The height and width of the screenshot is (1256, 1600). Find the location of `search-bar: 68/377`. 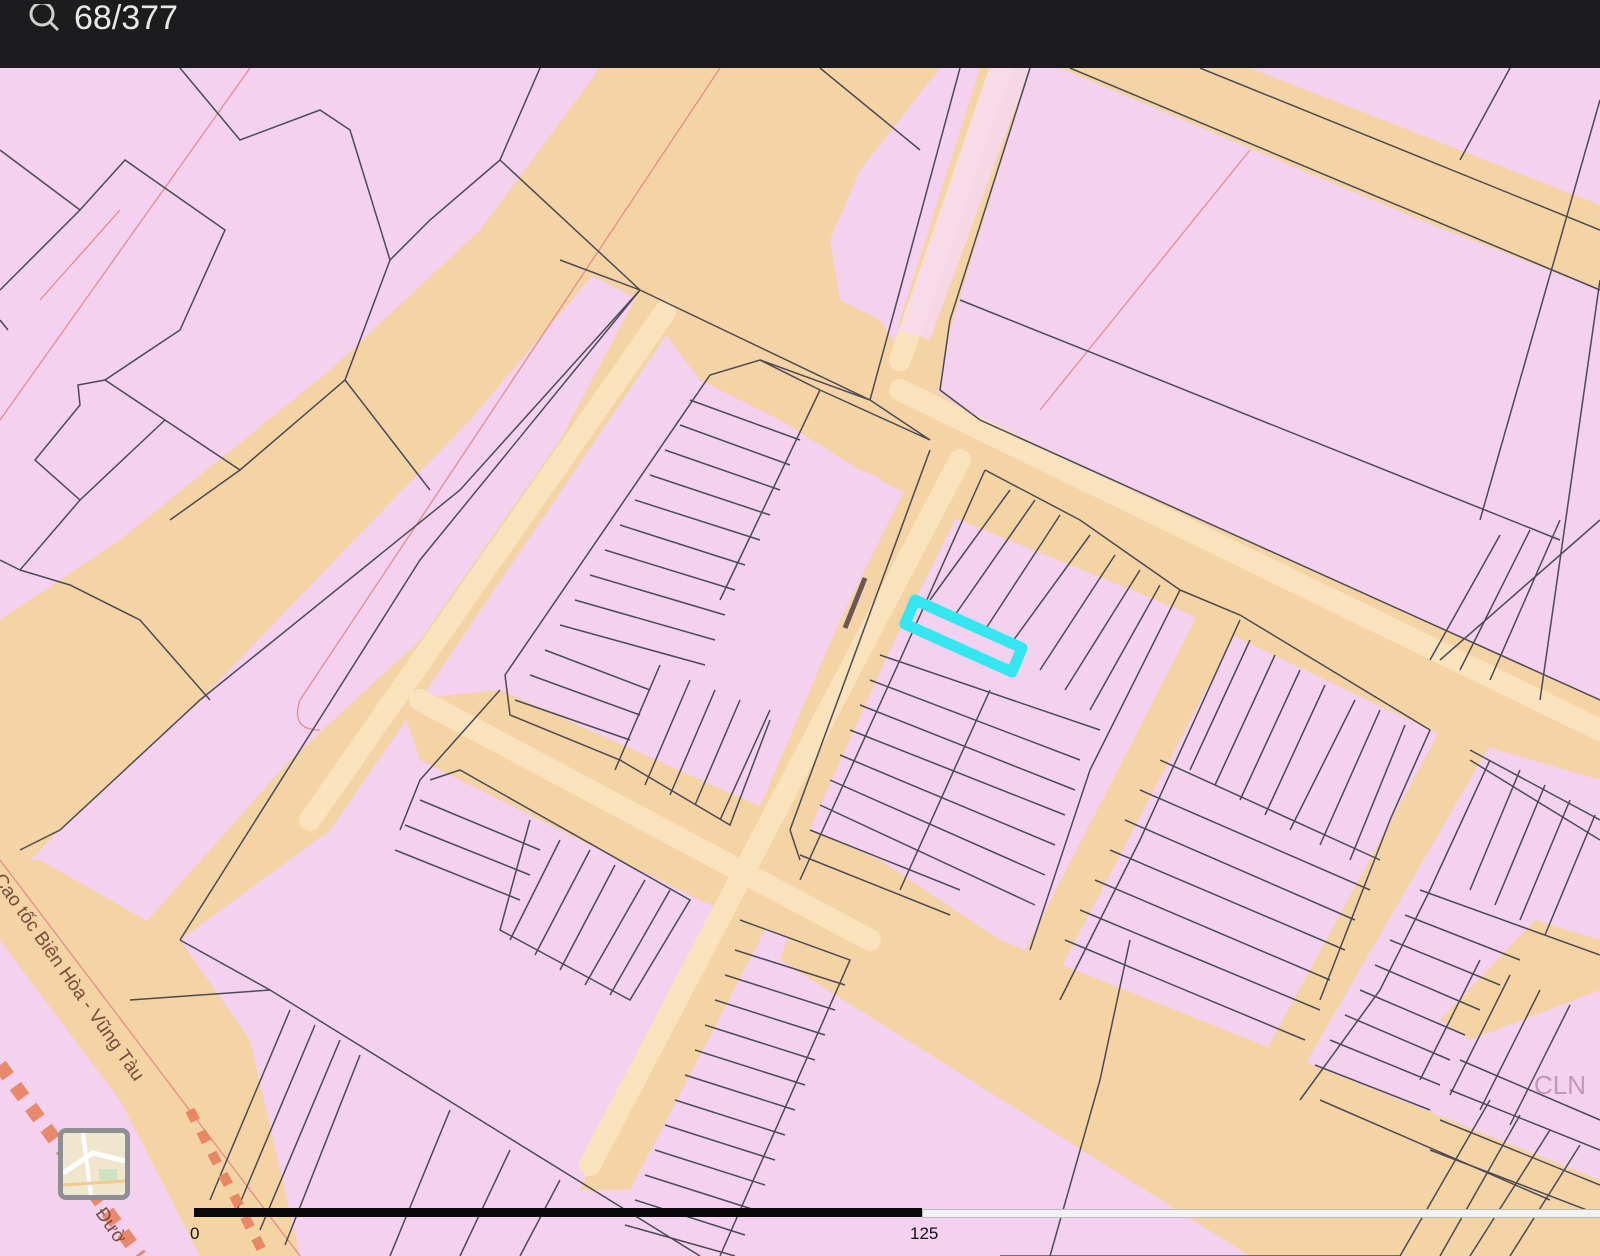

search-bar: 68/377 is located at coordinates (800, 24).